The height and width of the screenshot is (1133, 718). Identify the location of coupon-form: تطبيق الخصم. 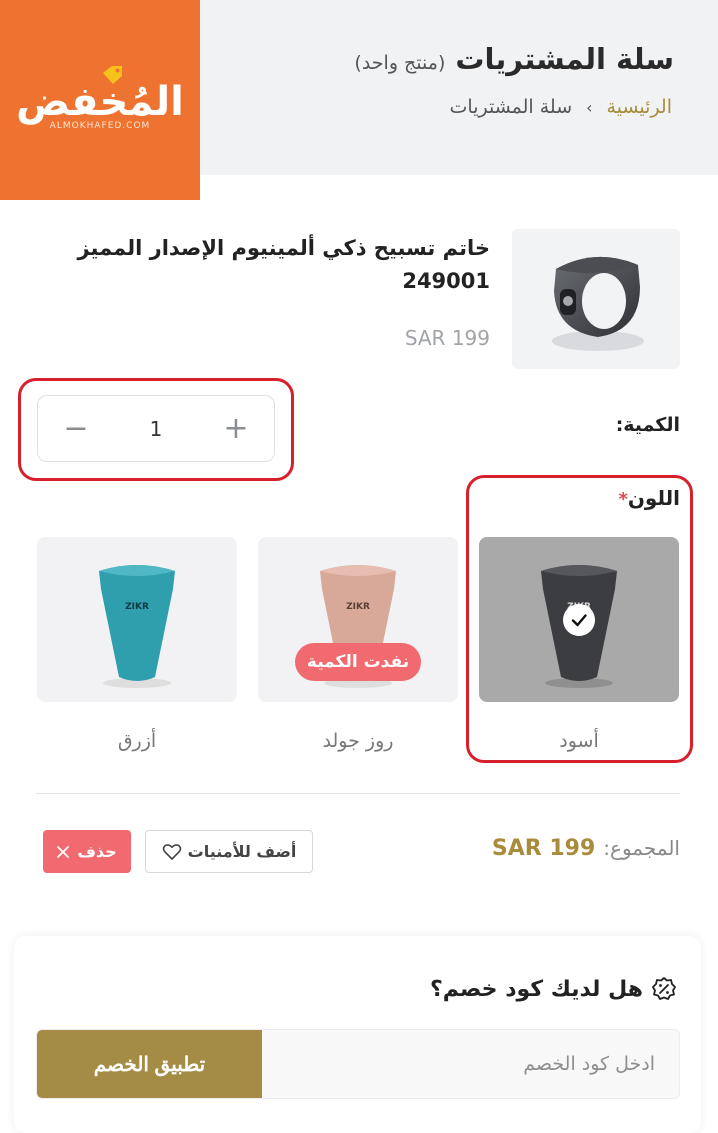
(358, 1064).